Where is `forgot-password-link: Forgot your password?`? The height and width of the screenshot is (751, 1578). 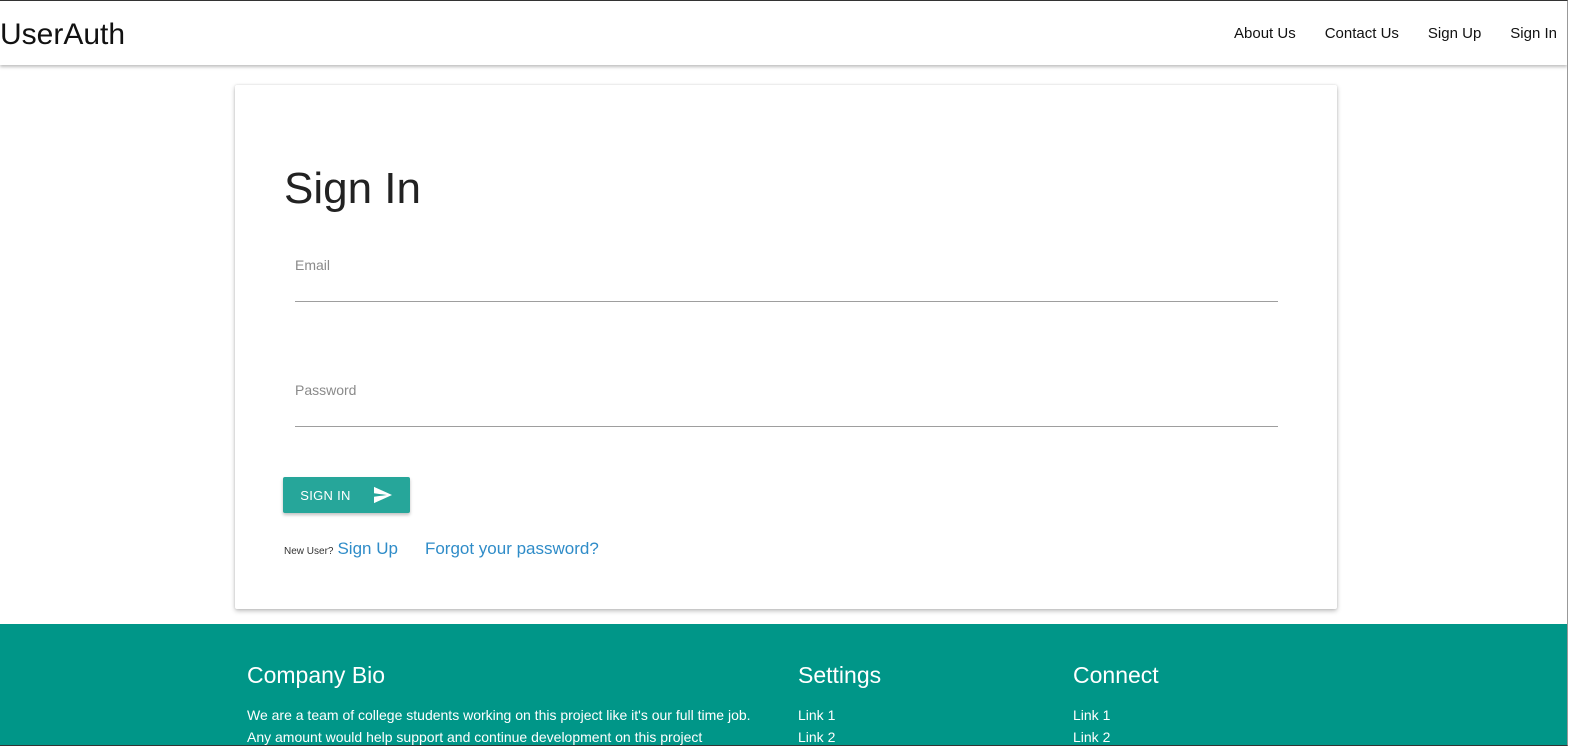 forgot-password-link: Forgot your password? is located at coordinates (512, 549).